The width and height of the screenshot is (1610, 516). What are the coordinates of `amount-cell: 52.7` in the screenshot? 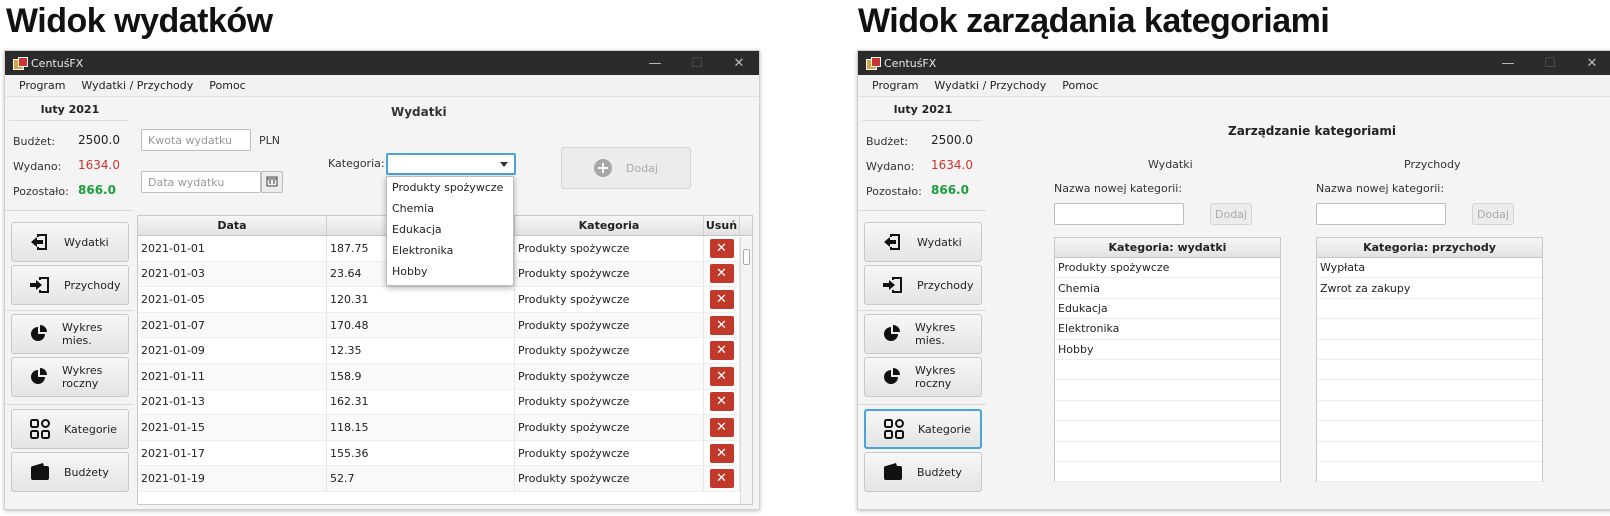 It's located at (421, 478).